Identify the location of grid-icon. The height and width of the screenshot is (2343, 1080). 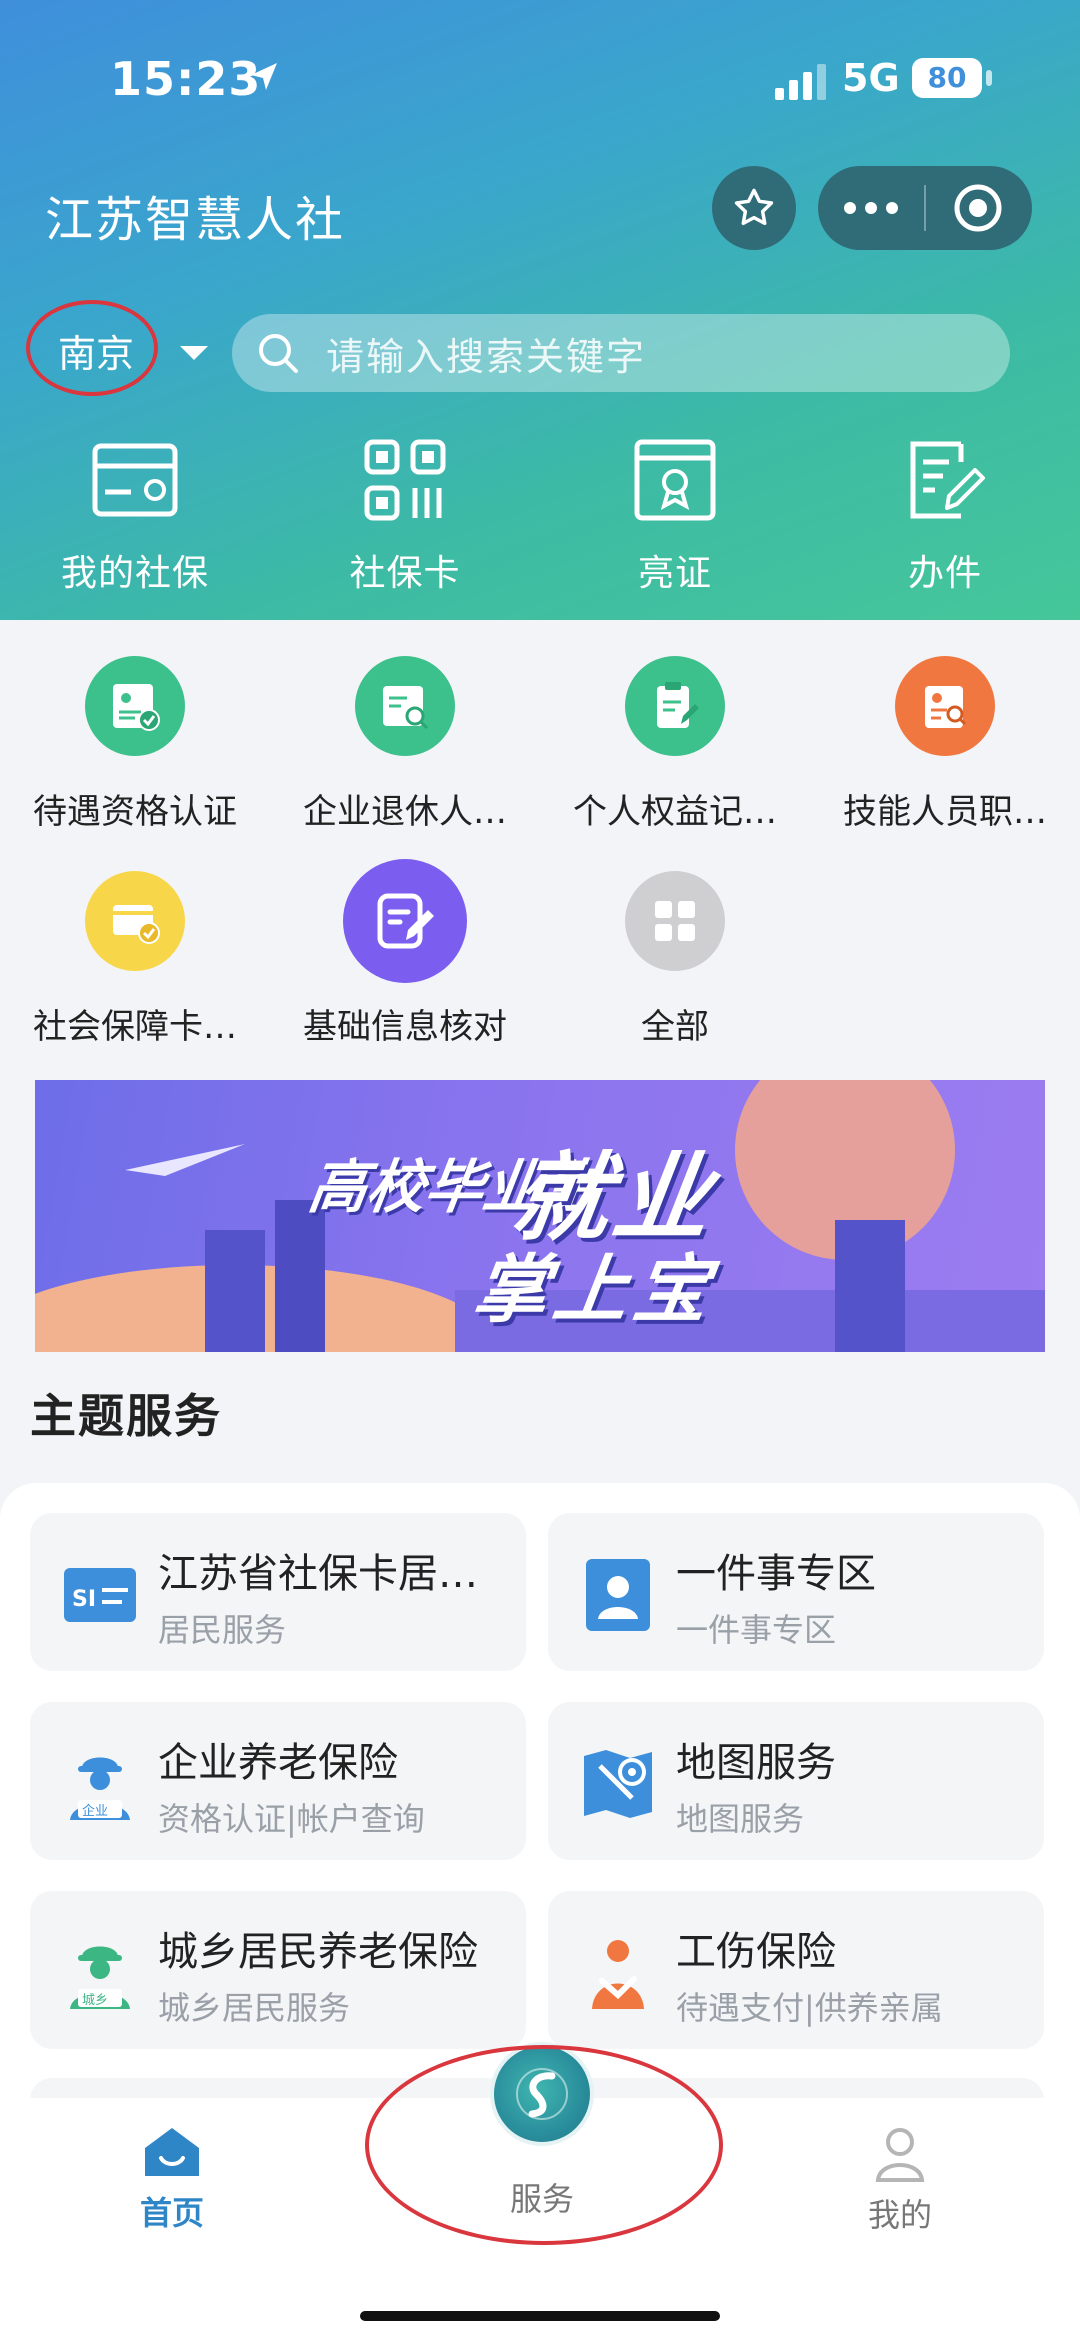
(675, 921).